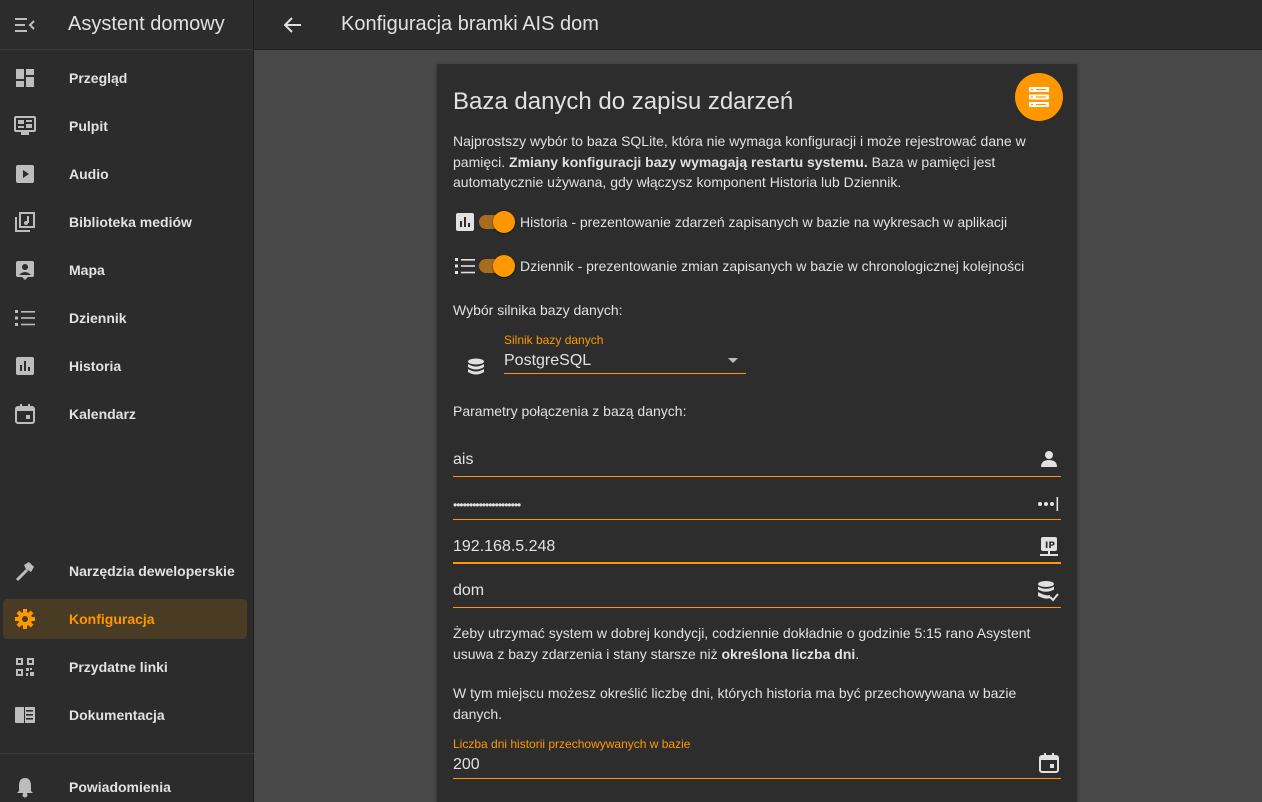  I want to click on connection-section-label: Parametry połączenia z bazą danych:, so click(570, 411).